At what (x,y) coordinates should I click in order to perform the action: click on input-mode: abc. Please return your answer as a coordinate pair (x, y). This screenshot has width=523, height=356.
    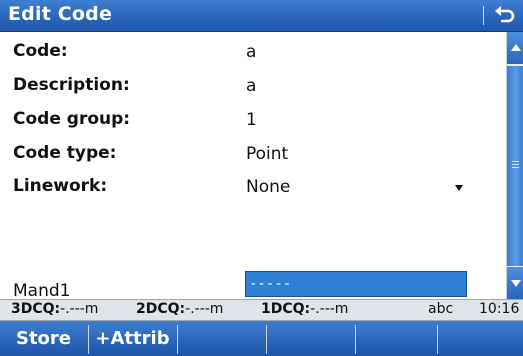
    Looking at the image, I should click on (440, 309).